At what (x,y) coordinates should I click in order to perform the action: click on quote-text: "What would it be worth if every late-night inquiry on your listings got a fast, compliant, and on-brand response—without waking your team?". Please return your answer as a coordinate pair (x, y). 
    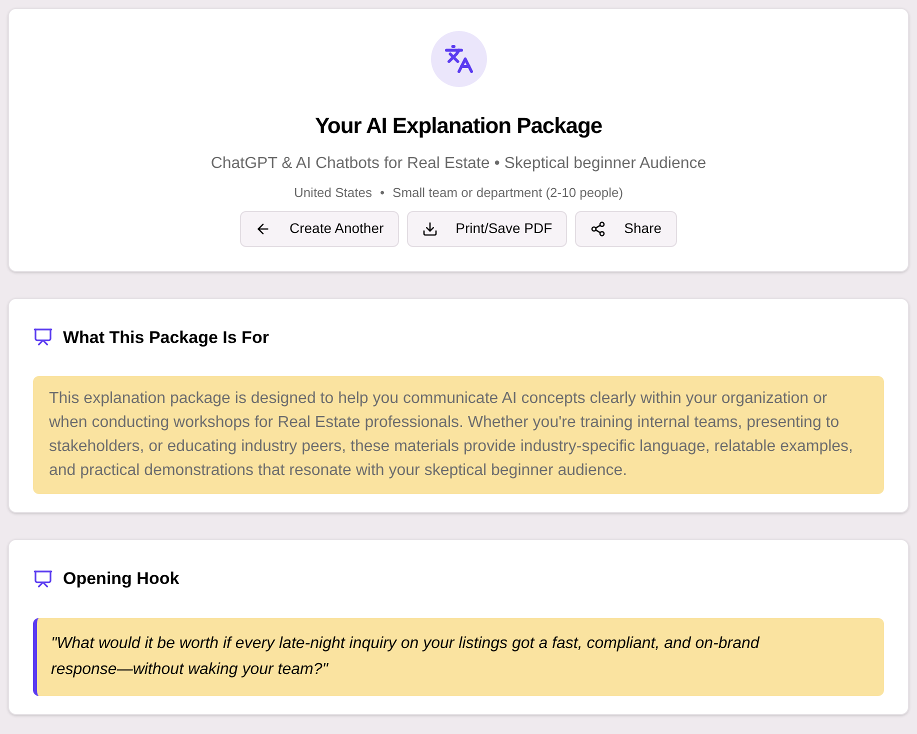
    Looking at the image, I should click on (406, 657).